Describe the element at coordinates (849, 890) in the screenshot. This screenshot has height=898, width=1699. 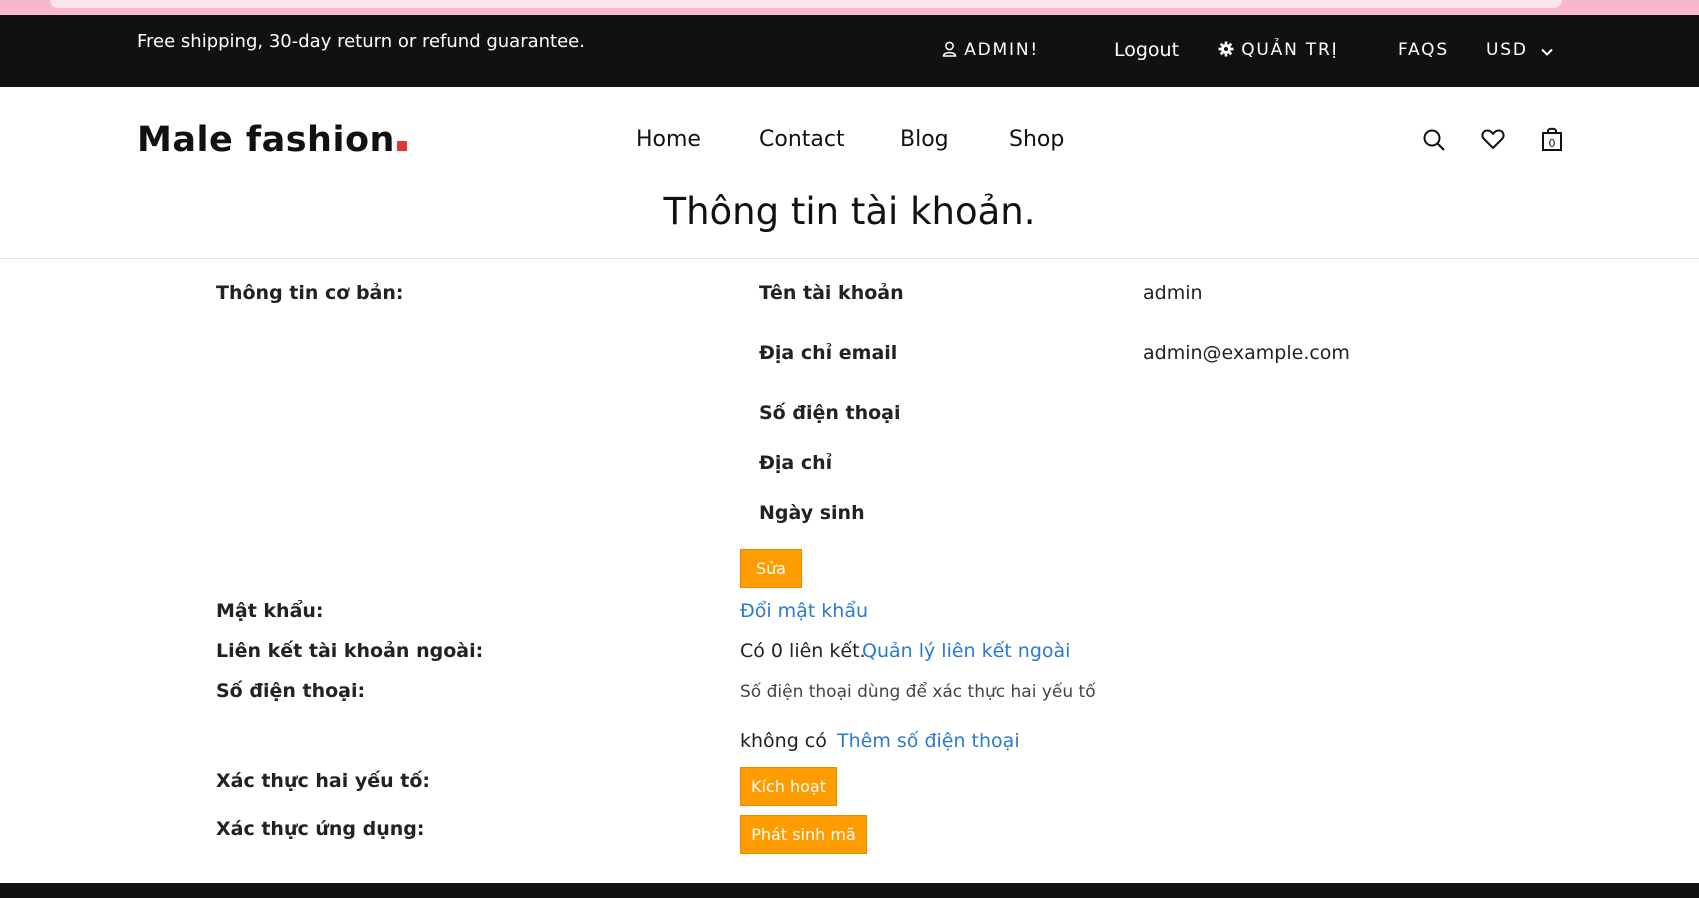
I see `footer-bar` at that location.